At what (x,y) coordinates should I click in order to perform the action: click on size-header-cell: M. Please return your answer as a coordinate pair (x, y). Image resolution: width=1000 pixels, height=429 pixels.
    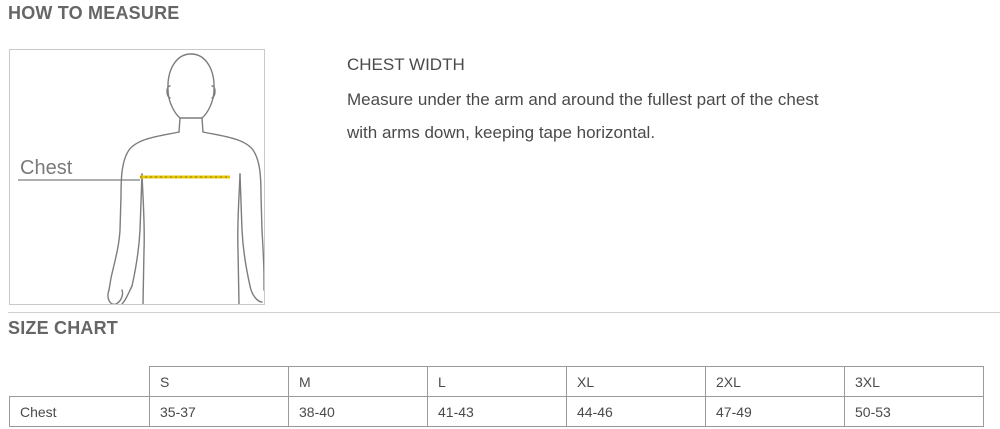
    Looking at the image, I should click on (358, 381).